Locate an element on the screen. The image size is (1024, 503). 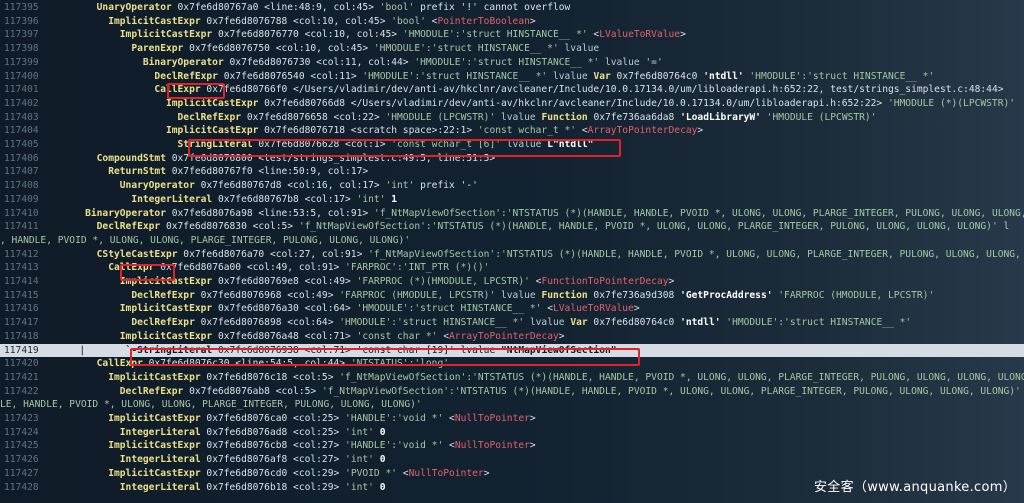
line-number: 117428 is located at coordinates (21, 487).